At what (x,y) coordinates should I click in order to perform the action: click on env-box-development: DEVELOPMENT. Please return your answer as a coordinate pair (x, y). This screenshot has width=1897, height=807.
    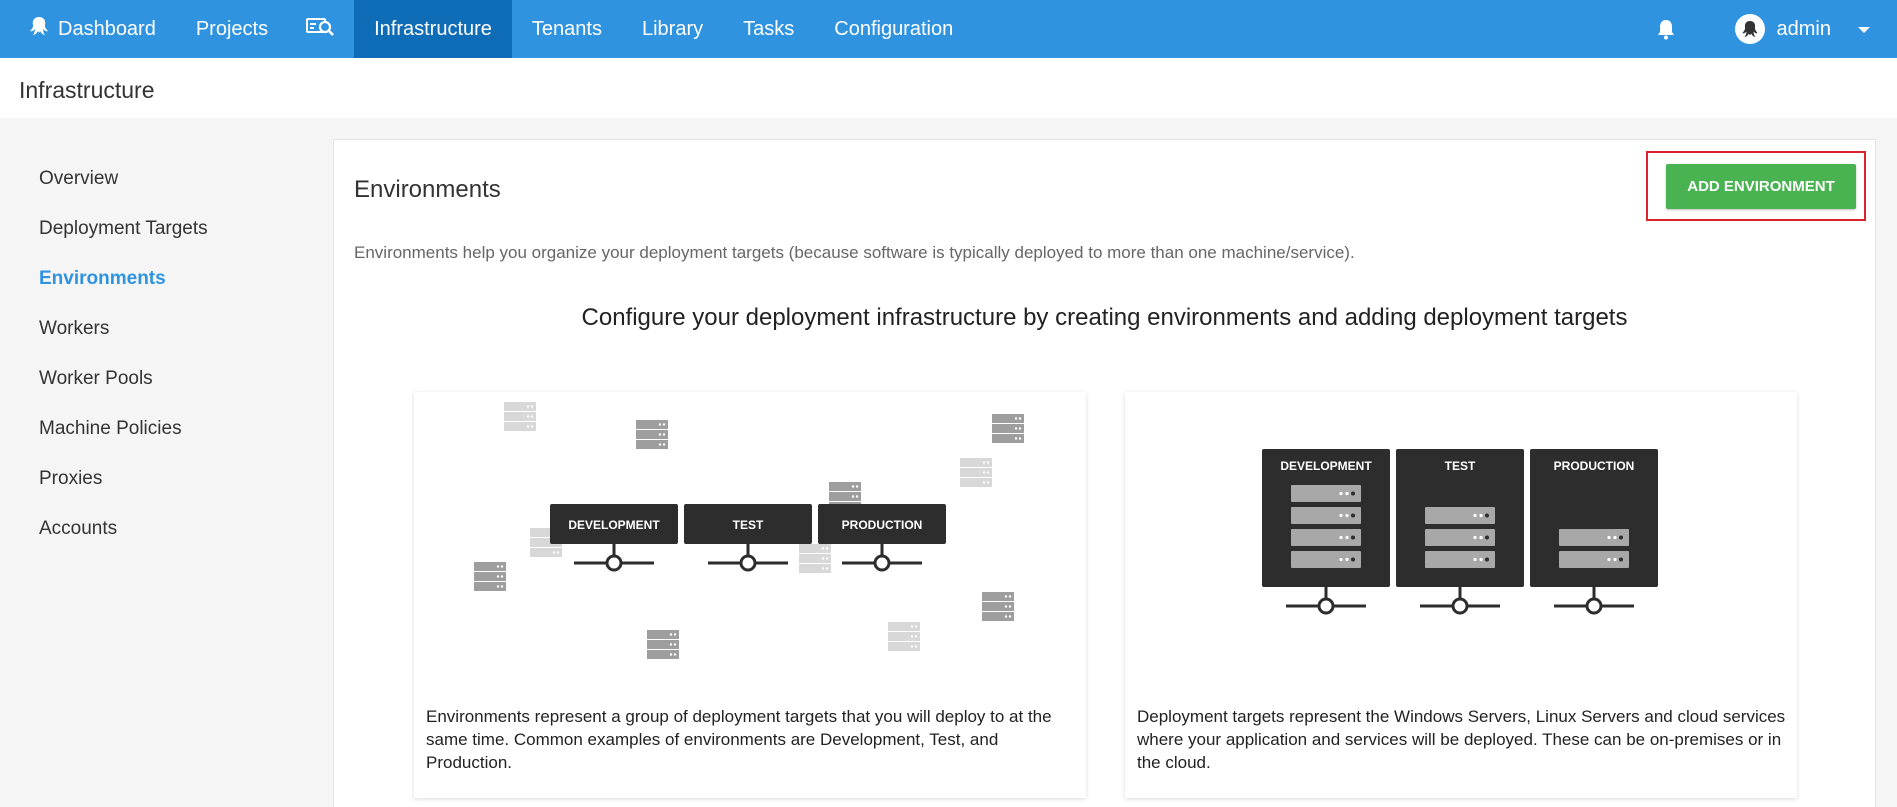
    Looking at the image, I should click on (614, 538).